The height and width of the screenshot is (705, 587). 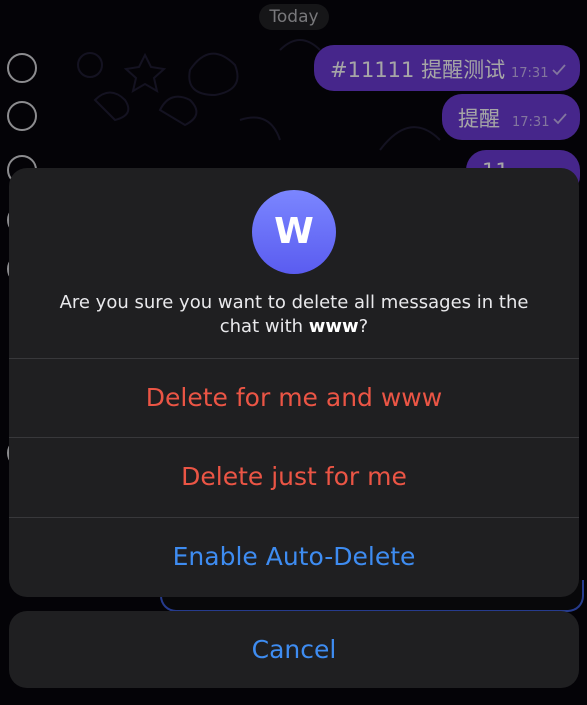 I want to click on prompt-punctuation: ?, so click(x=363, y=326).